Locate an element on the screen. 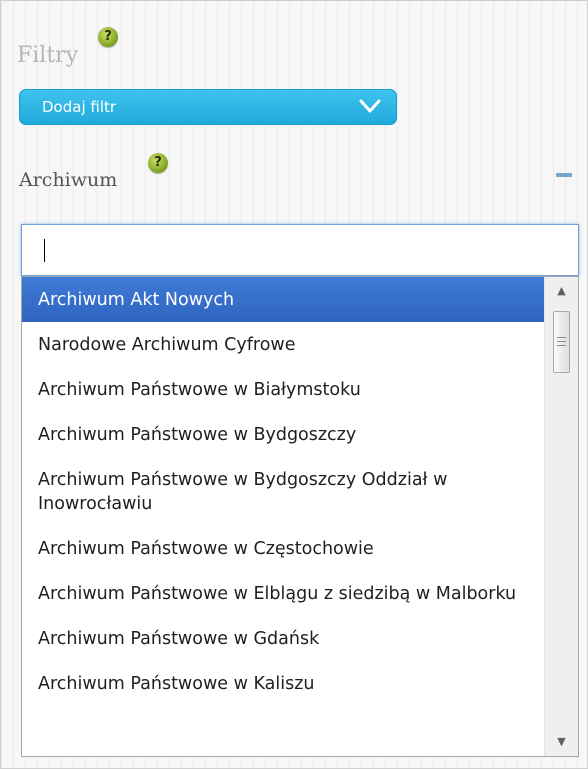  archive-search-field is located at coordinates (300, 250).